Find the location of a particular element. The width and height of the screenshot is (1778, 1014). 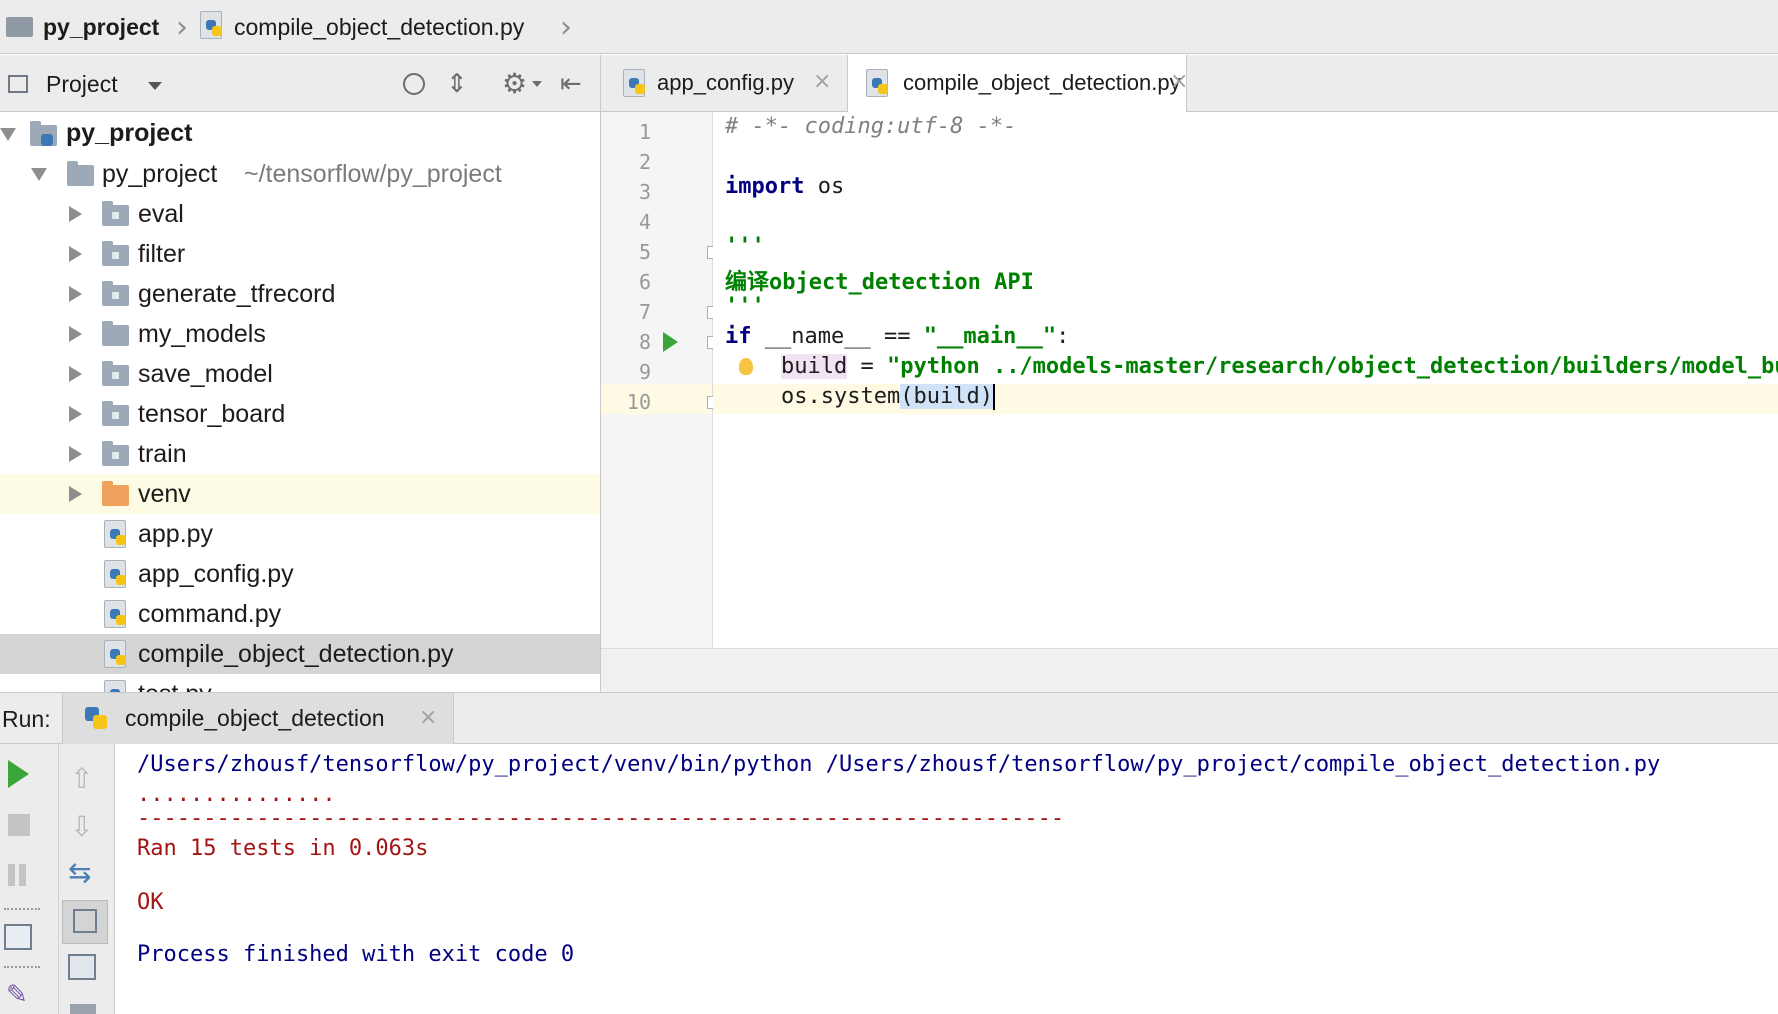

tree-label: train is located at coordinates (162, 454).